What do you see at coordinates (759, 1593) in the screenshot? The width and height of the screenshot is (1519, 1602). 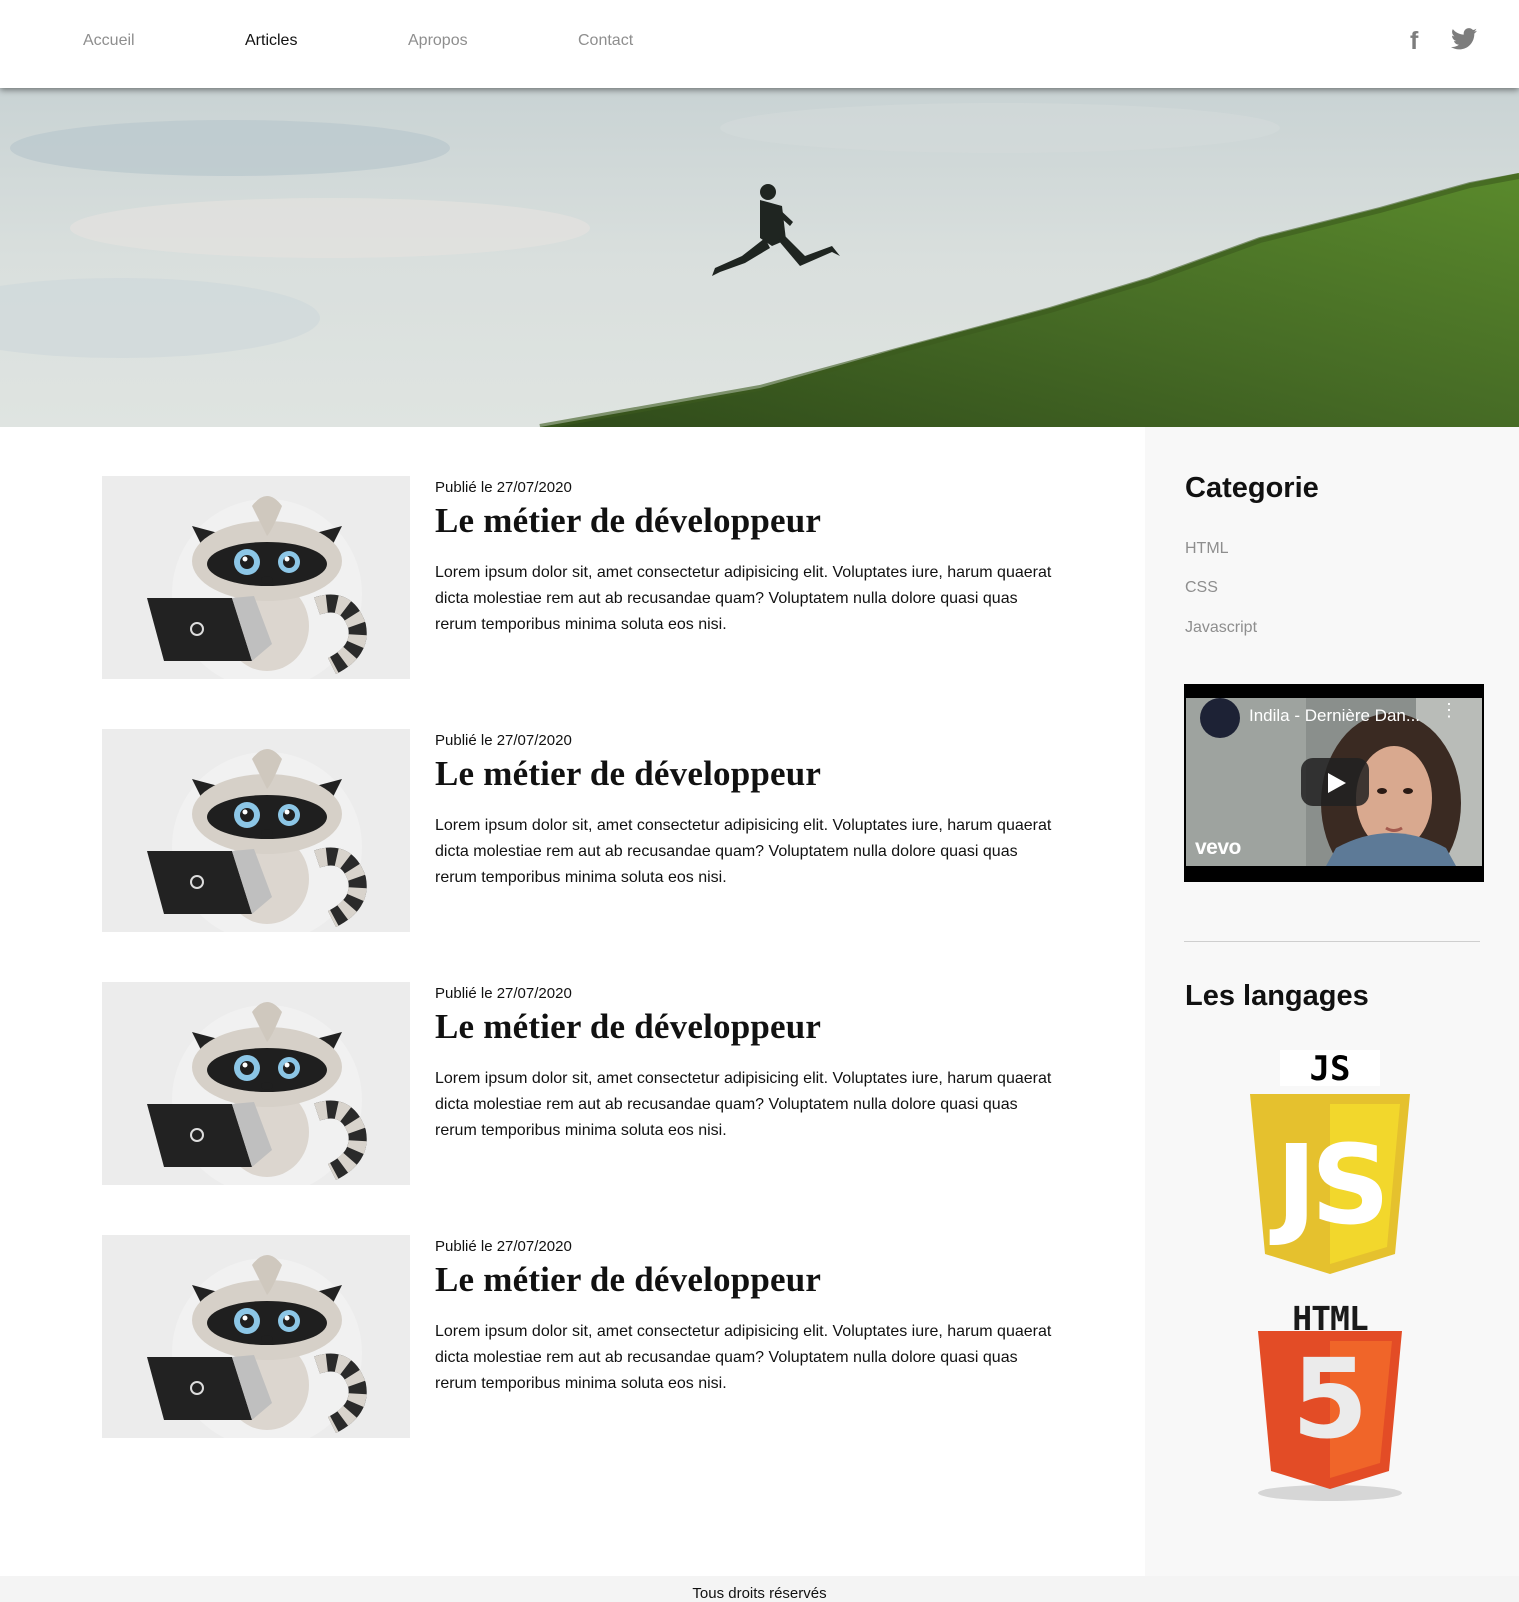 I see `copyright-text: Tous droits réservés` at bounding box center [759, 1593].